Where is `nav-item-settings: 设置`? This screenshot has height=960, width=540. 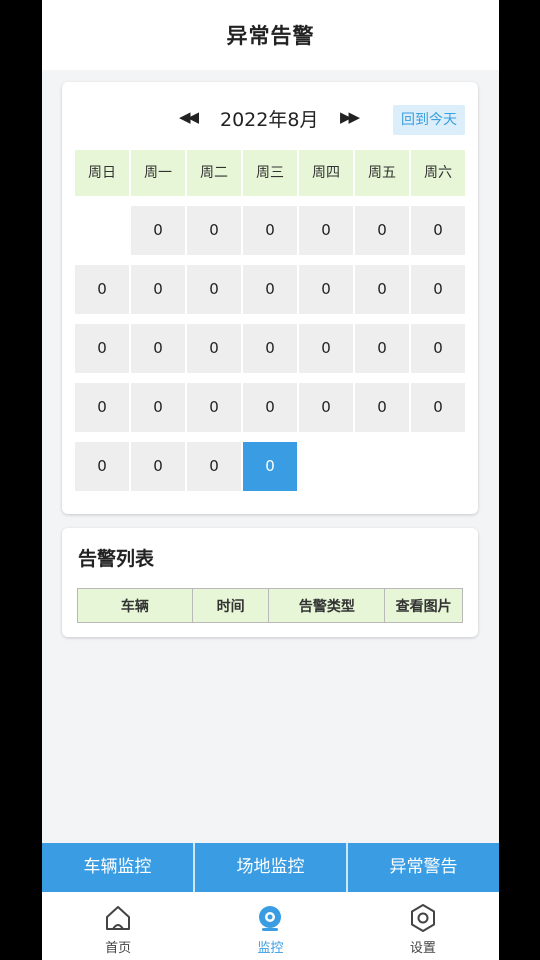 nav-item-settings: 设置 is located at coordinates (423, 926).